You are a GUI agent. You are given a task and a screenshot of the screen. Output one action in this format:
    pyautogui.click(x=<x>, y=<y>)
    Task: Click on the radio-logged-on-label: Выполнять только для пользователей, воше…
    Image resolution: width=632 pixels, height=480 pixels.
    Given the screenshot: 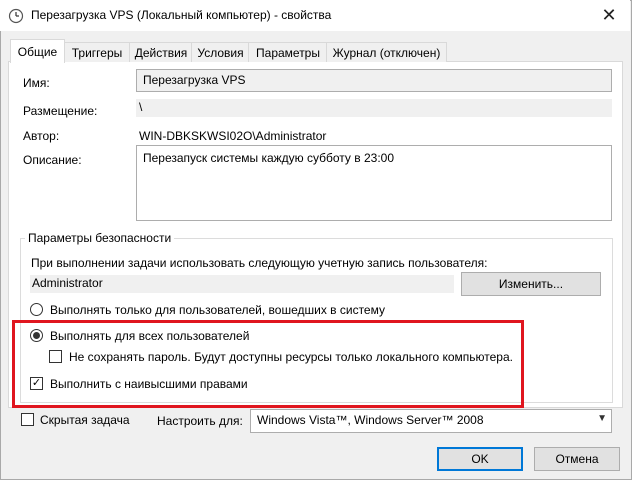 What is the action you would take?
    pyautogui.click(x=217, y=310)
    